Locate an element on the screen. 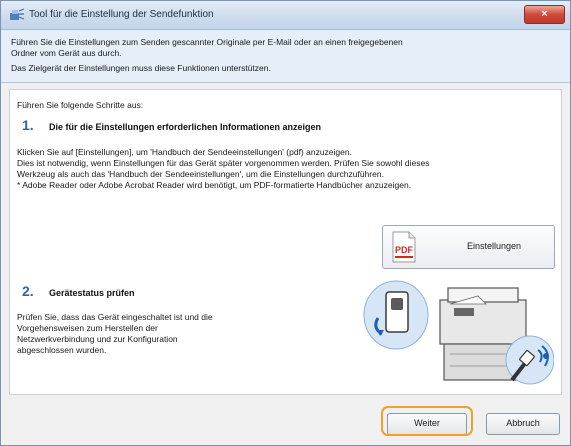 The image size is (571, 446). step-1-number: 1. is located at coordinates (28, 125).